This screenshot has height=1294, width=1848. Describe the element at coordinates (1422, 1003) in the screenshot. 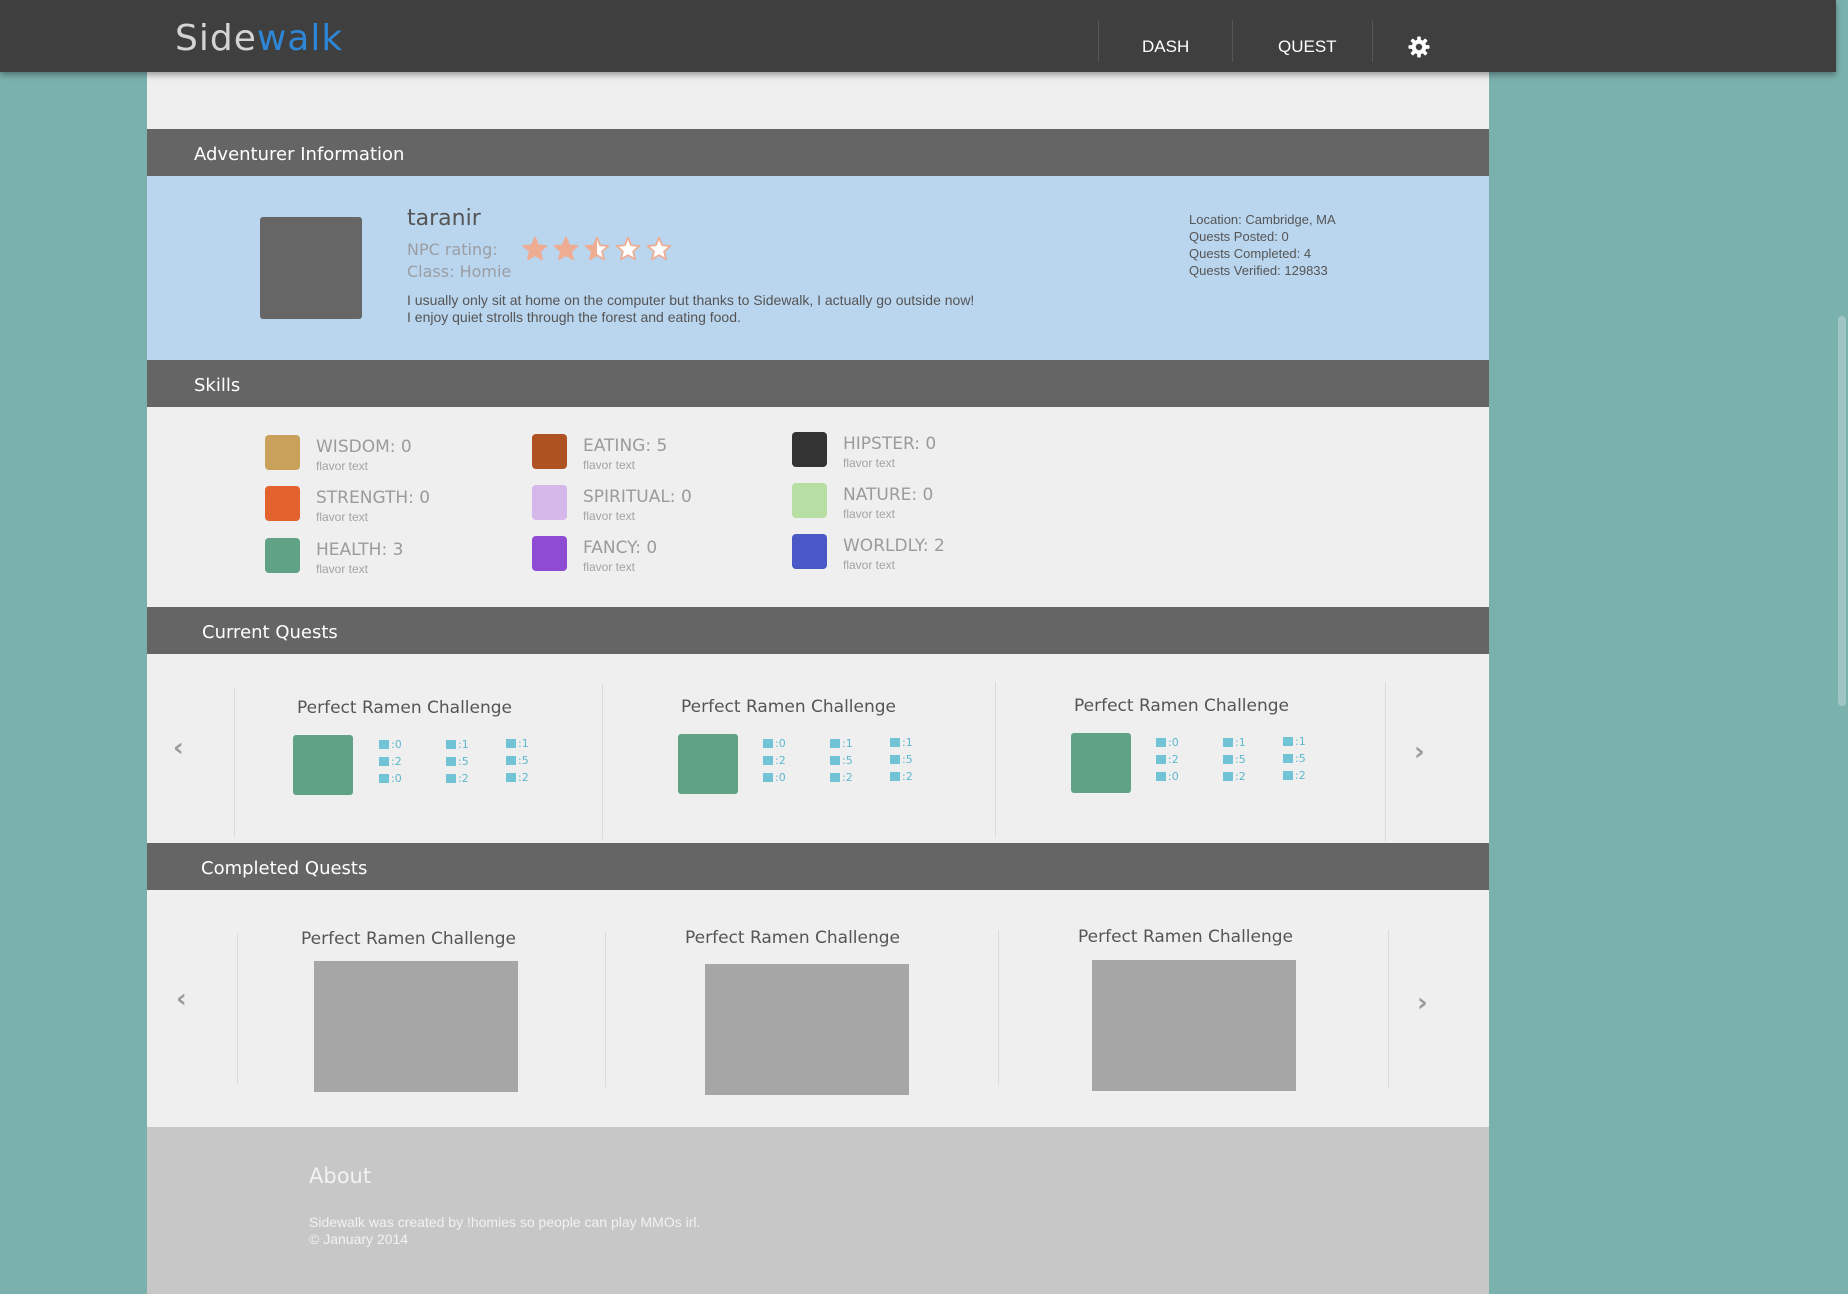

I see `completed-quests-next-arrow: ›` at that location.